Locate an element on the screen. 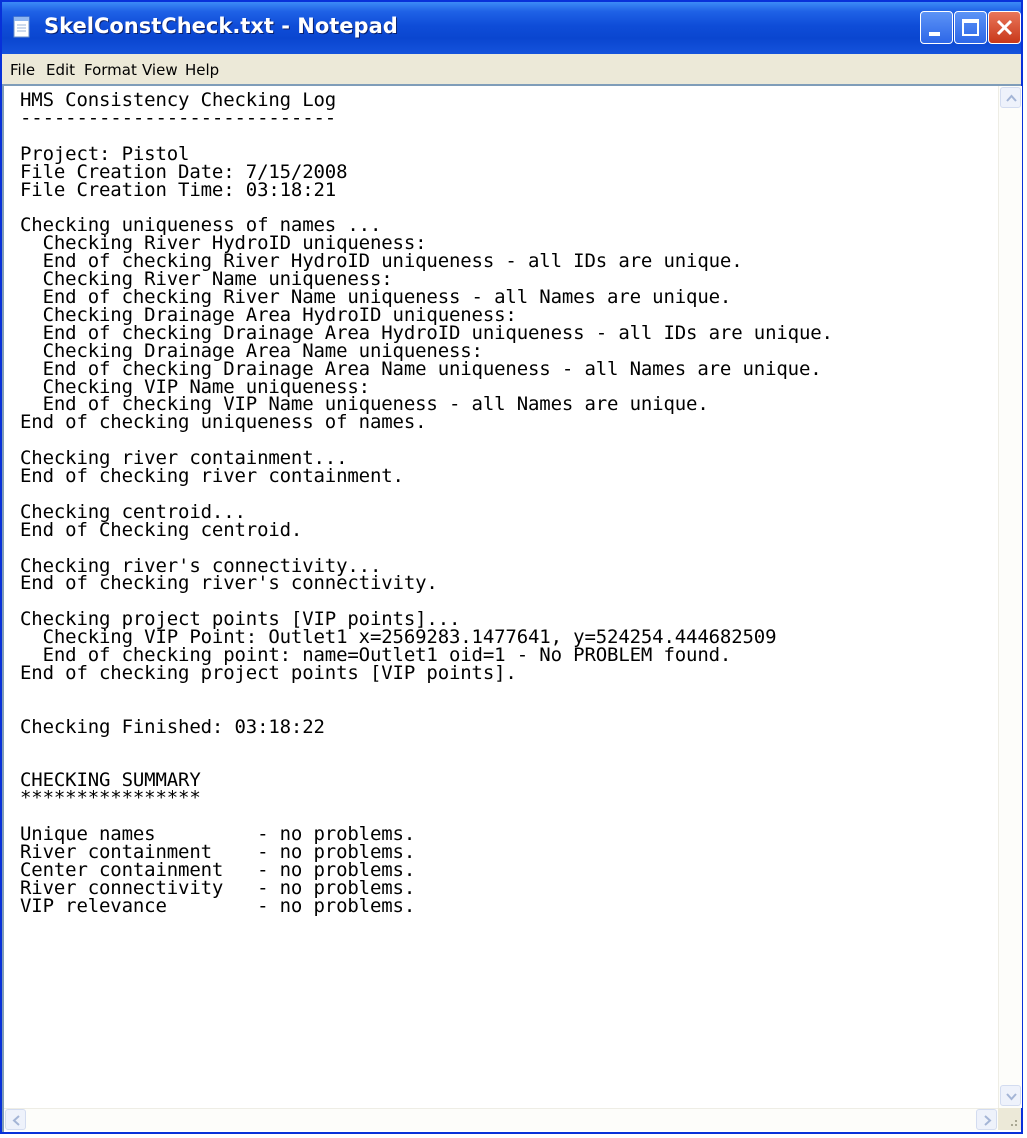 Image resolution: width=1027 pixels, height=1138 pixels. menu-view: View is located at coordinates (160, 70).